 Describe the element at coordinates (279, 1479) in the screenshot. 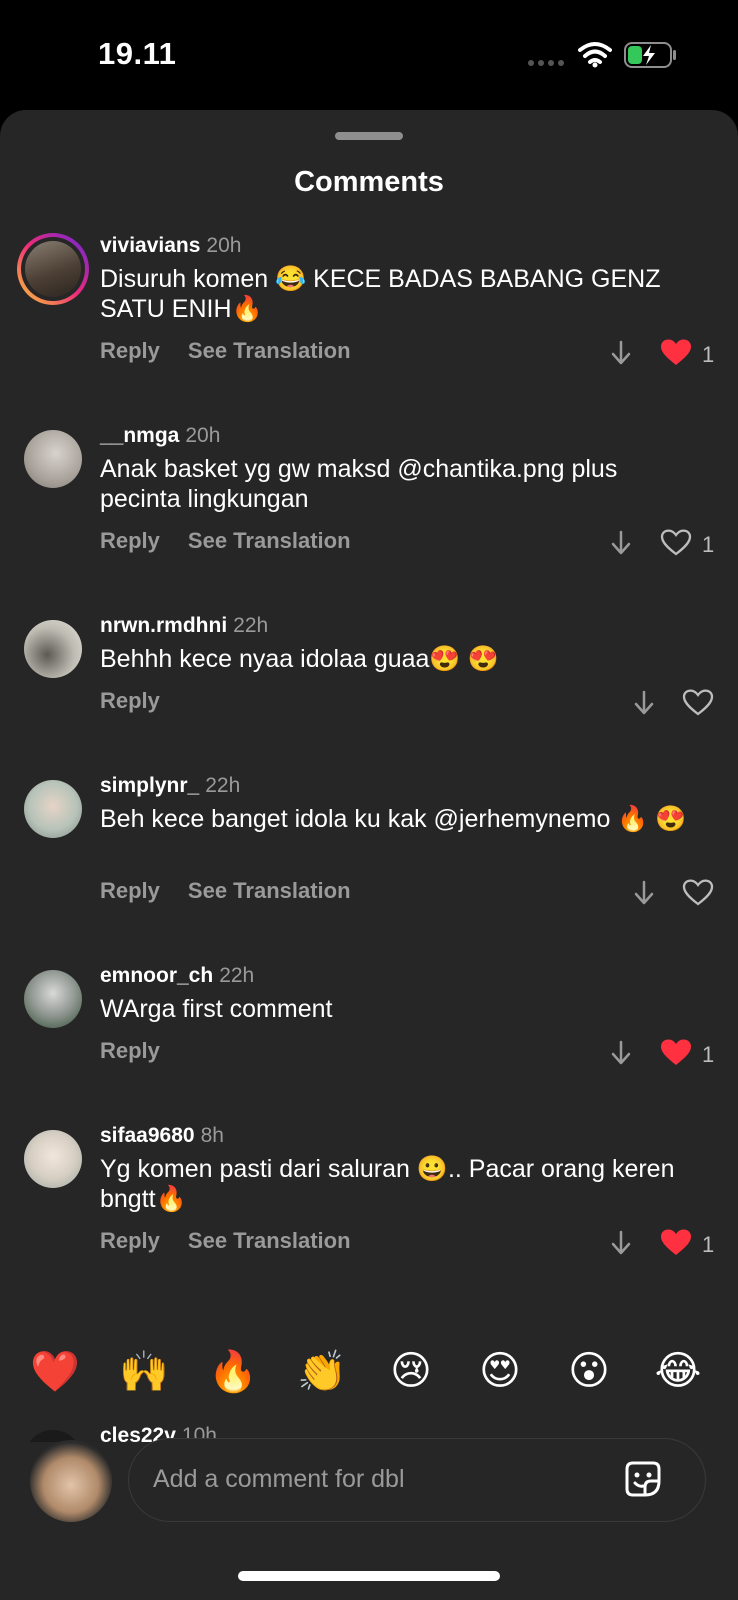

I see `comment-input-placeholder: Add a comment for dbl` at that location.